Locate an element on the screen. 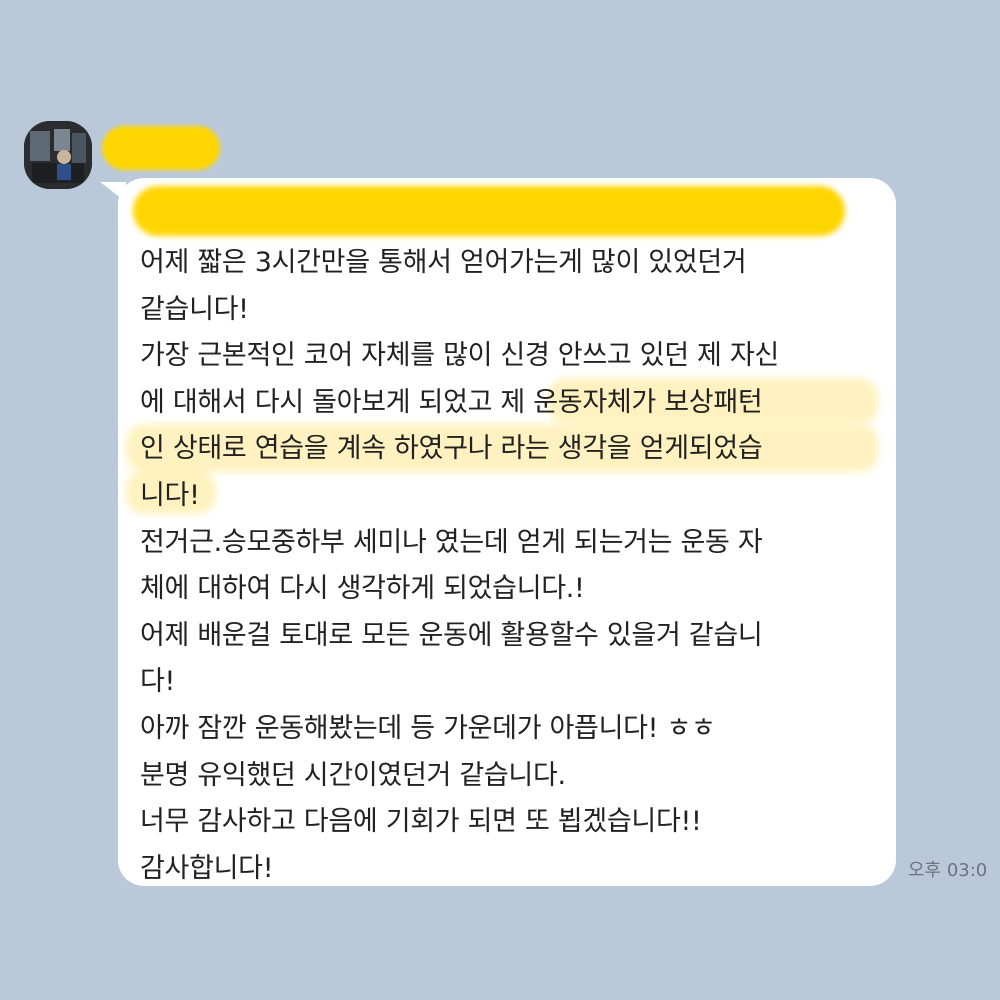 The height and width of the screenshot is (1000, 1000). sender-avatar is located at coordinates (58, 155).